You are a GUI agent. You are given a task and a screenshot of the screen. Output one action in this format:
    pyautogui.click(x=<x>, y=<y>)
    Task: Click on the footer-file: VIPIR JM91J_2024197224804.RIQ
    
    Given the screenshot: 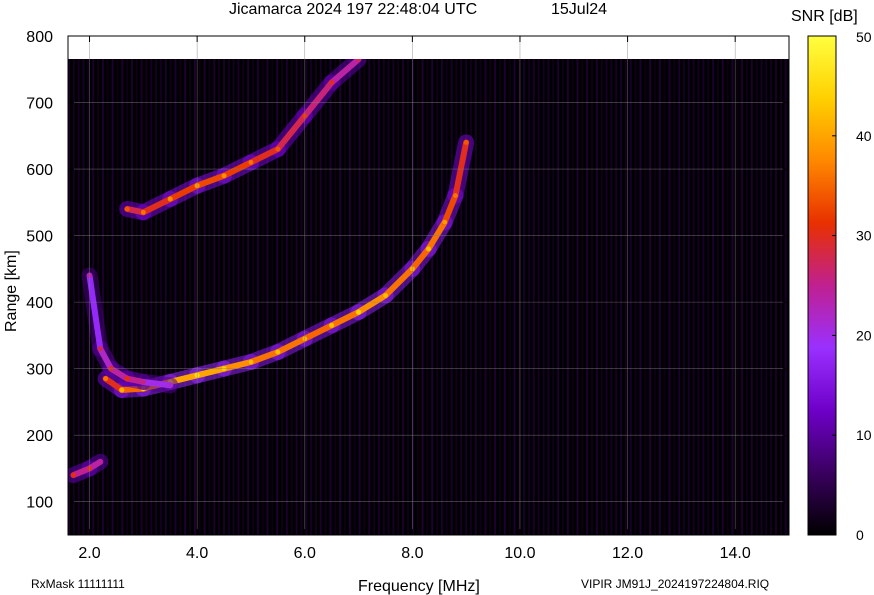 What is the action you would take?
    pyautogui.click(x=675, y=584)
    